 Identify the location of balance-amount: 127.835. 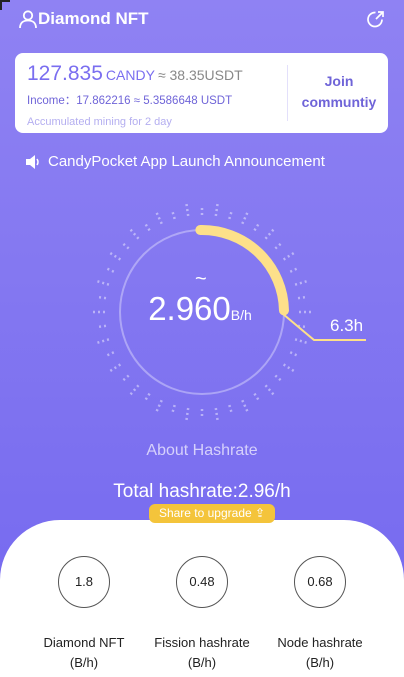
(65, 73).